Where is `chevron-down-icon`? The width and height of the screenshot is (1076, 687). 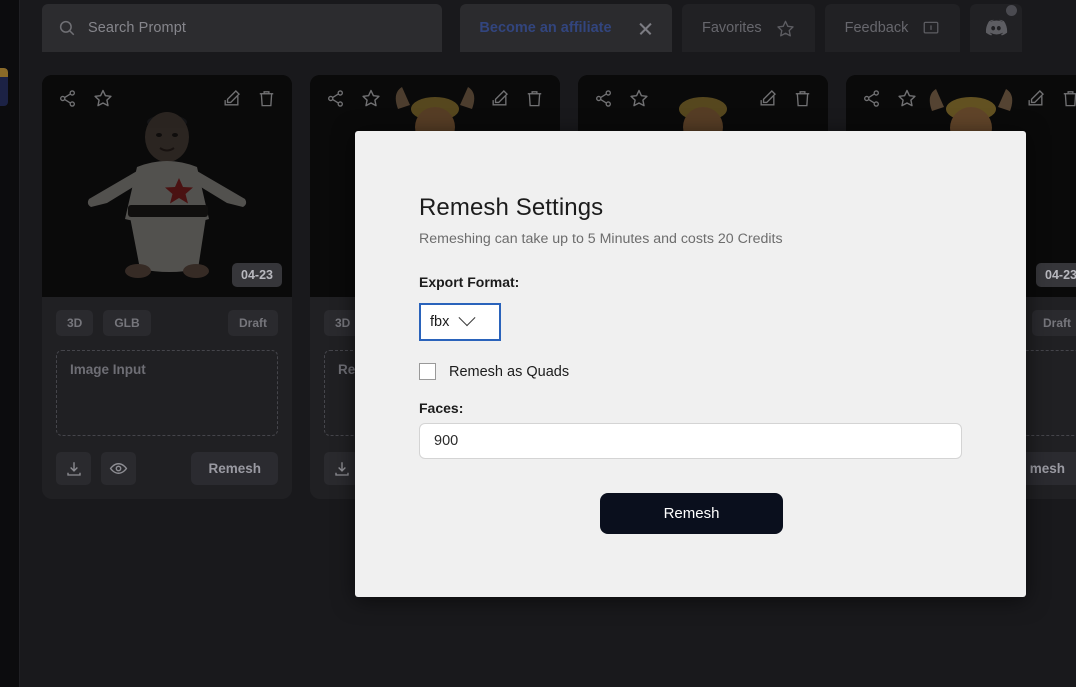
chevron-down-icon is located at coordinates (467, 318).